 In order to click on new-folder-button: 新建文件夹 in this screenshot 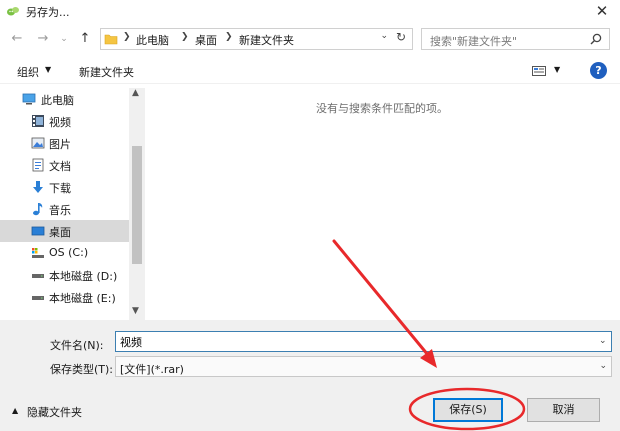, I will do `click(106, 72)`.